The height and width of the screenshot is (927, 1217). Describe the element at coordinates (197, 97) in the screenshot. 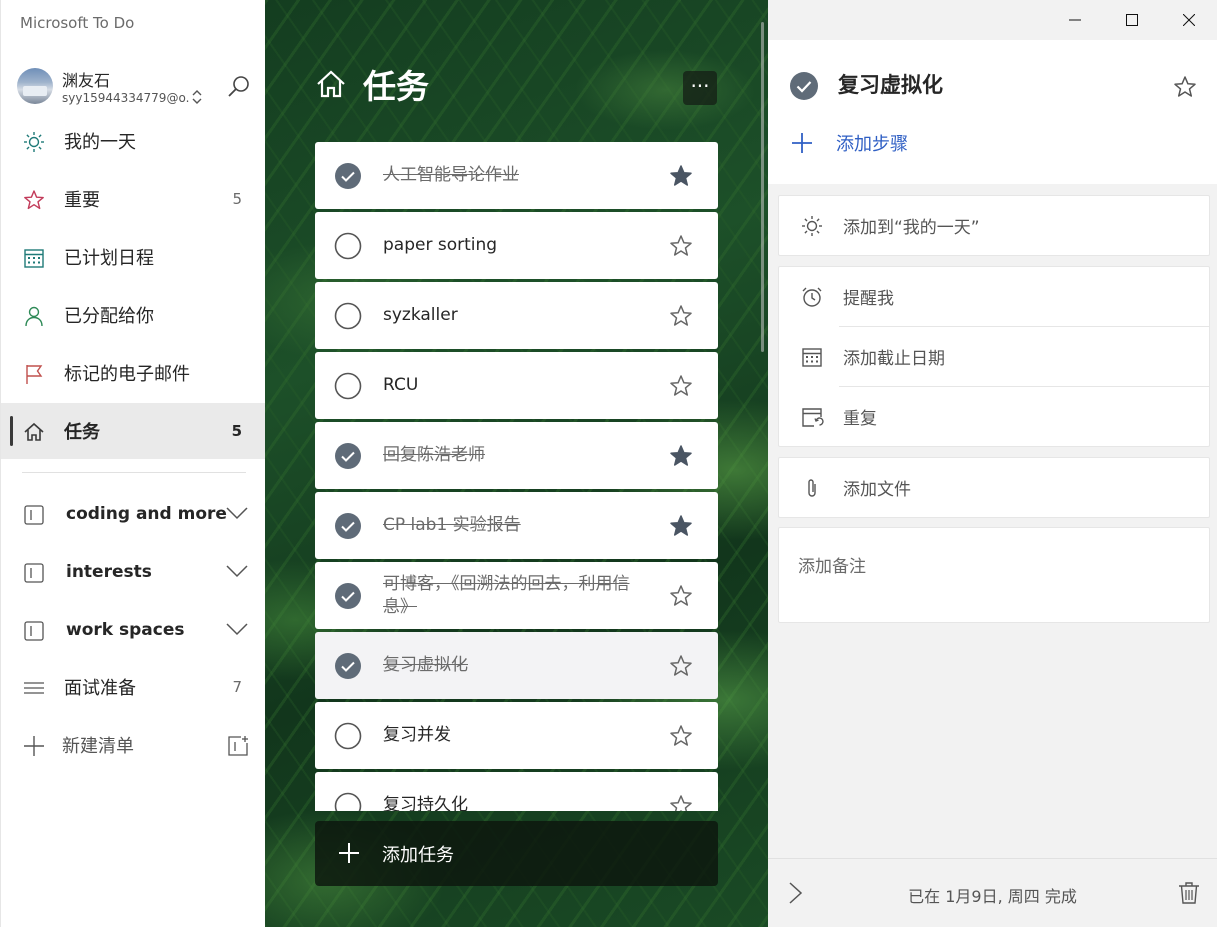

I see `chevron-updown-icon` at that location.